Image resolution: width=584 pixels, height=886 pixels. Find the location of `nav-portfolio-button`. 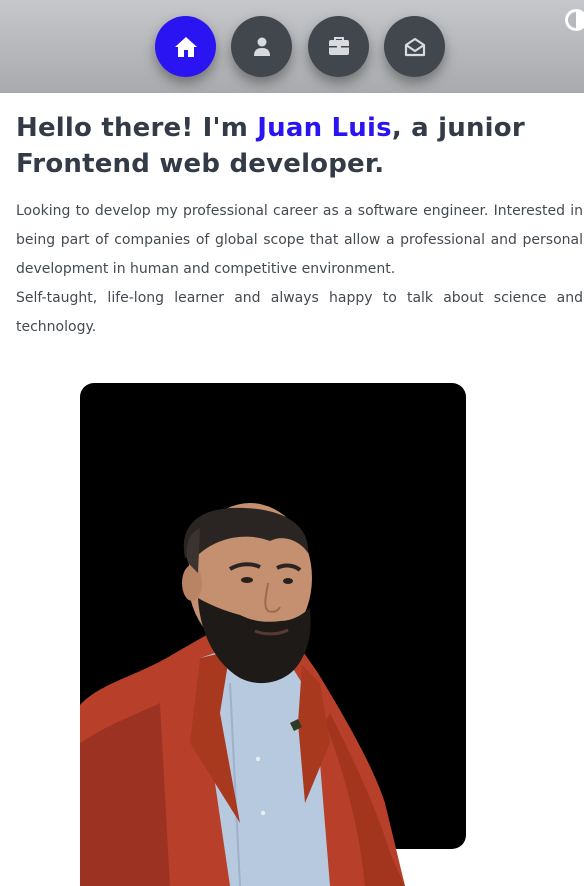

nav-portfolio-button is located at coordinates (338, 46).